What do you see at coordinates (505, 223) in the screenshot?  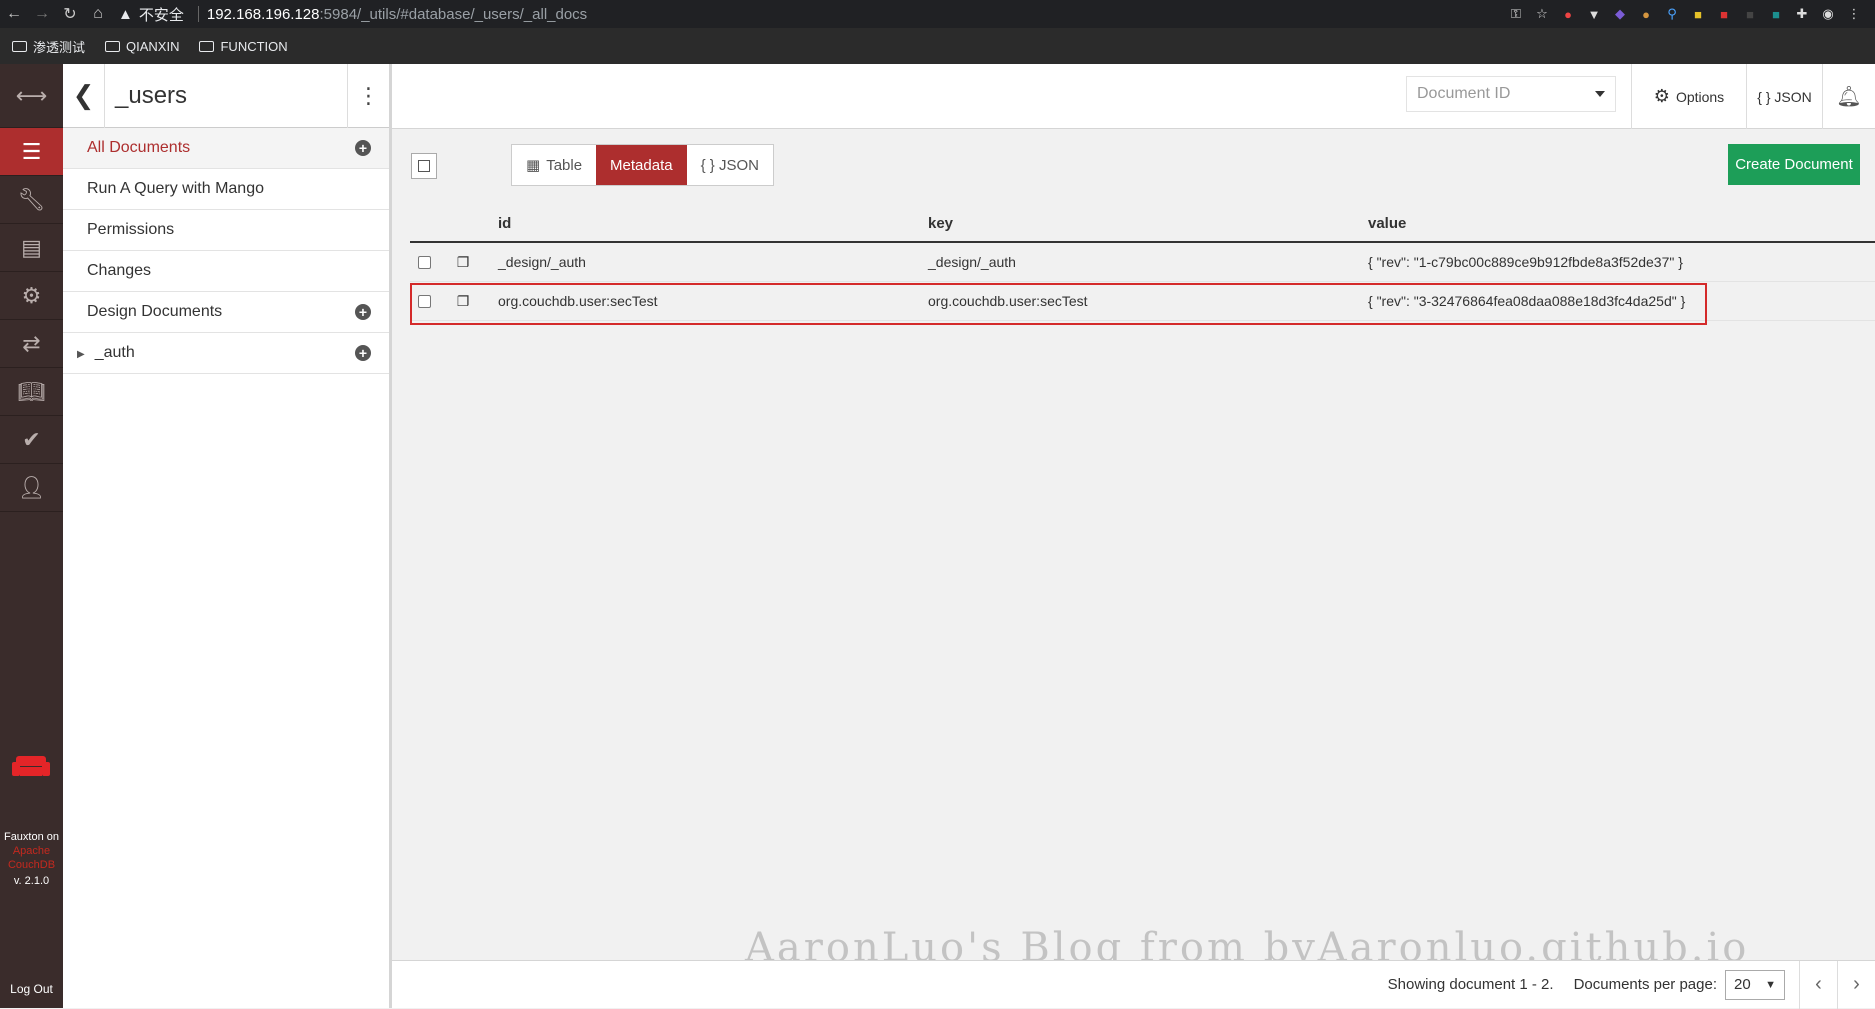 I see `column-id: id` at bounding box center [505, 223].